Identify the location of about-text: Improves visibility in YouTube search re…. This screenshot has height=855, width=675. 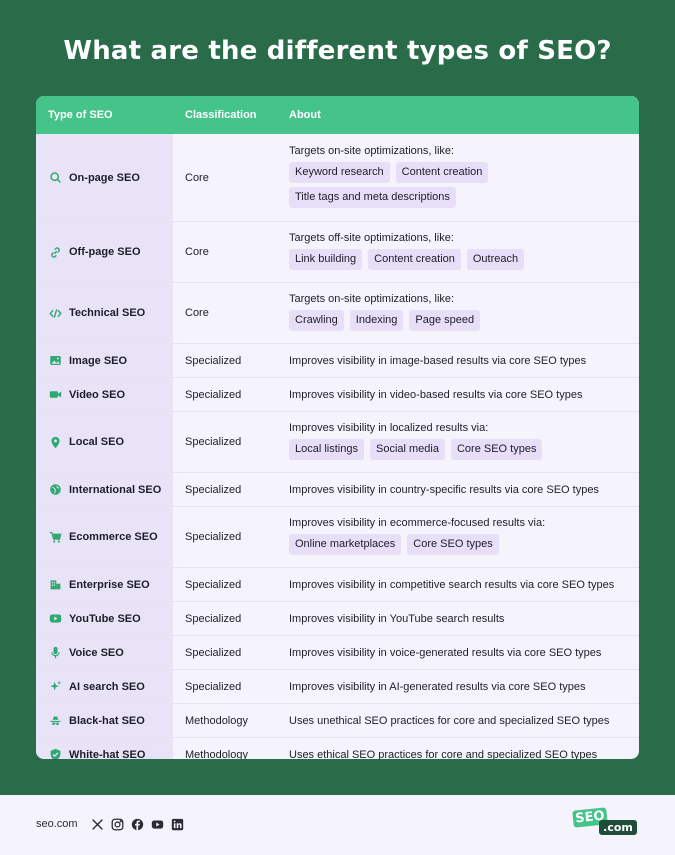
(397, 618).